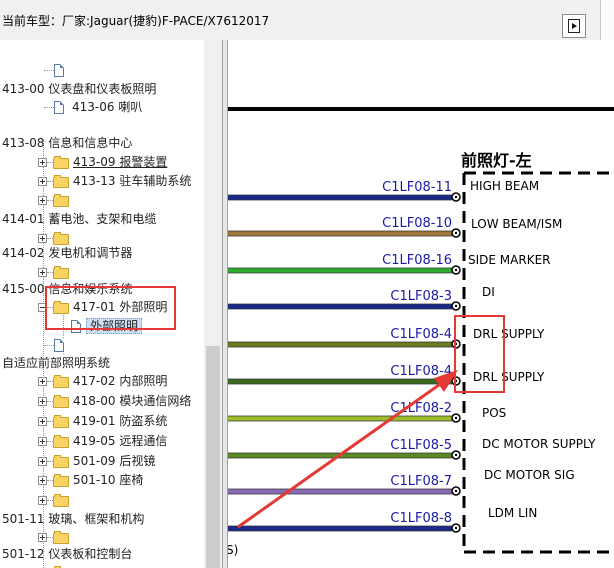 The height and width of the screenshot is (568, 614). What do you see at coordinates (516, 224) in the screenshot?
I see `signal-label: LOW BEAM/ISM` at bounding box center [516, 224].